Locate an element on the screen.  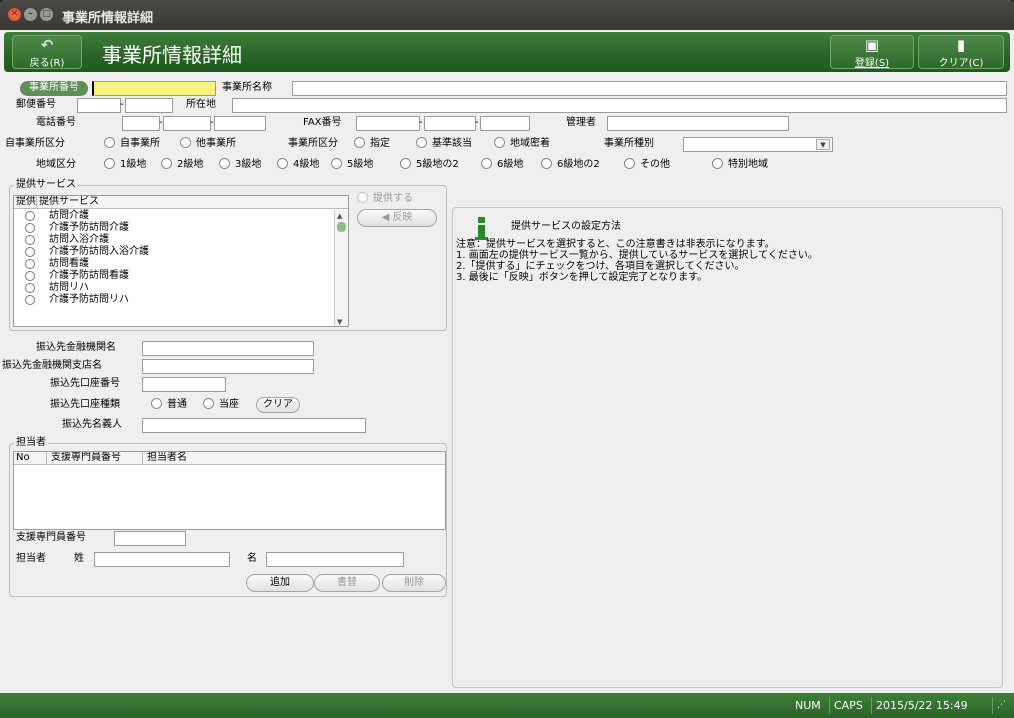
back-arrow-icon: ↶ is located at coordinates (47, 45).